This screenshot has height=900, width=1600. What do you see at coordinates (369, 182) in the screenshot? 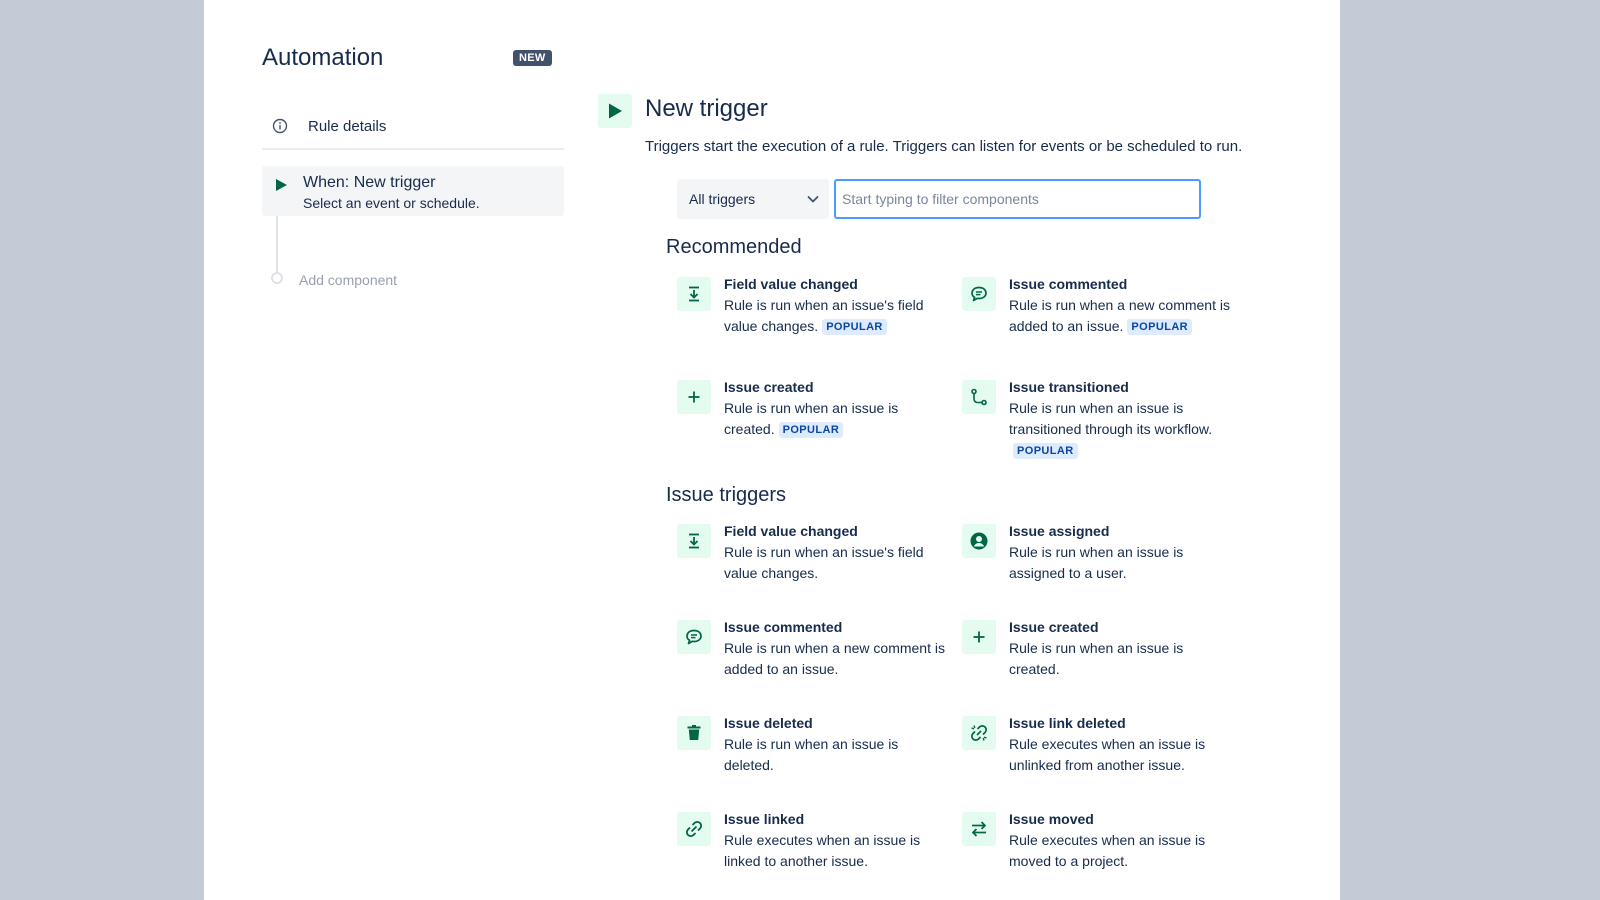
I see `trigger-step-title: When: New trigger` at bounding box center [369, 182].